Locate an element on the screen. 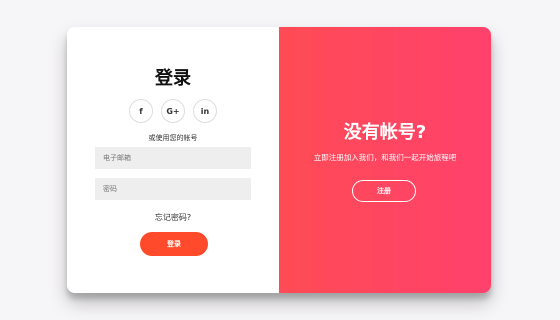  linkedin-icon: in is located at coordinates (205, 111).